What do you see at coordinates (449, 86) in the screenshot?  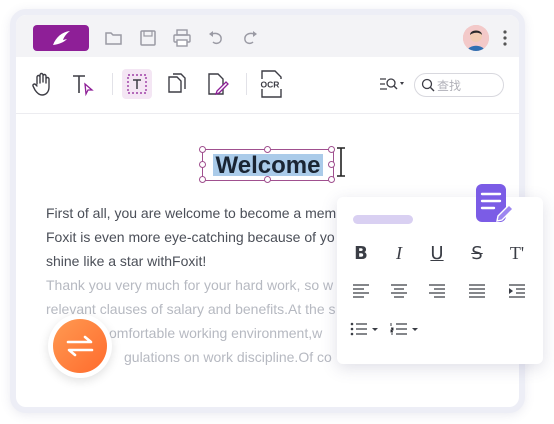 I see `search-placeholder: 查找` at bounding box center [449, 86].